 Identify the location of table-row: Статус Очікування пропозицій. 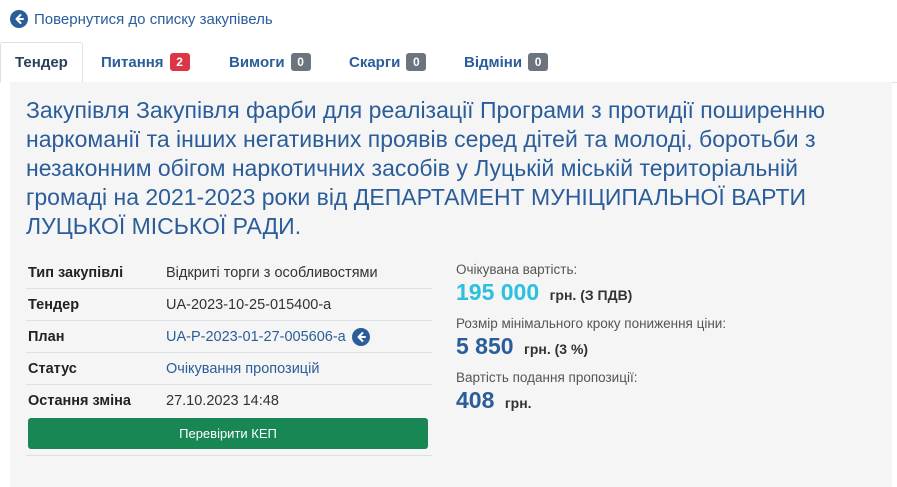
(229, 368).